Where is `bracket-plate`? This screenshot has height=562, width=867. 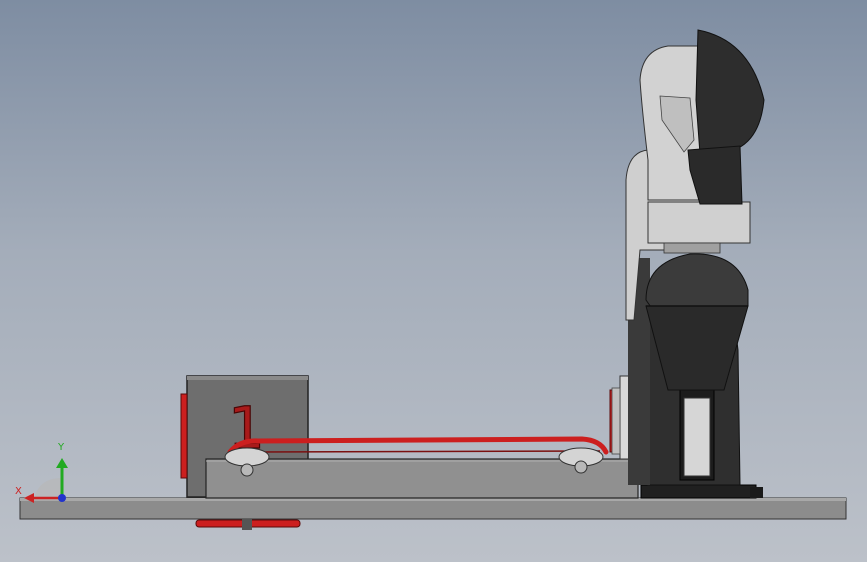 bracket-plate is located at coordinates (616, 421).